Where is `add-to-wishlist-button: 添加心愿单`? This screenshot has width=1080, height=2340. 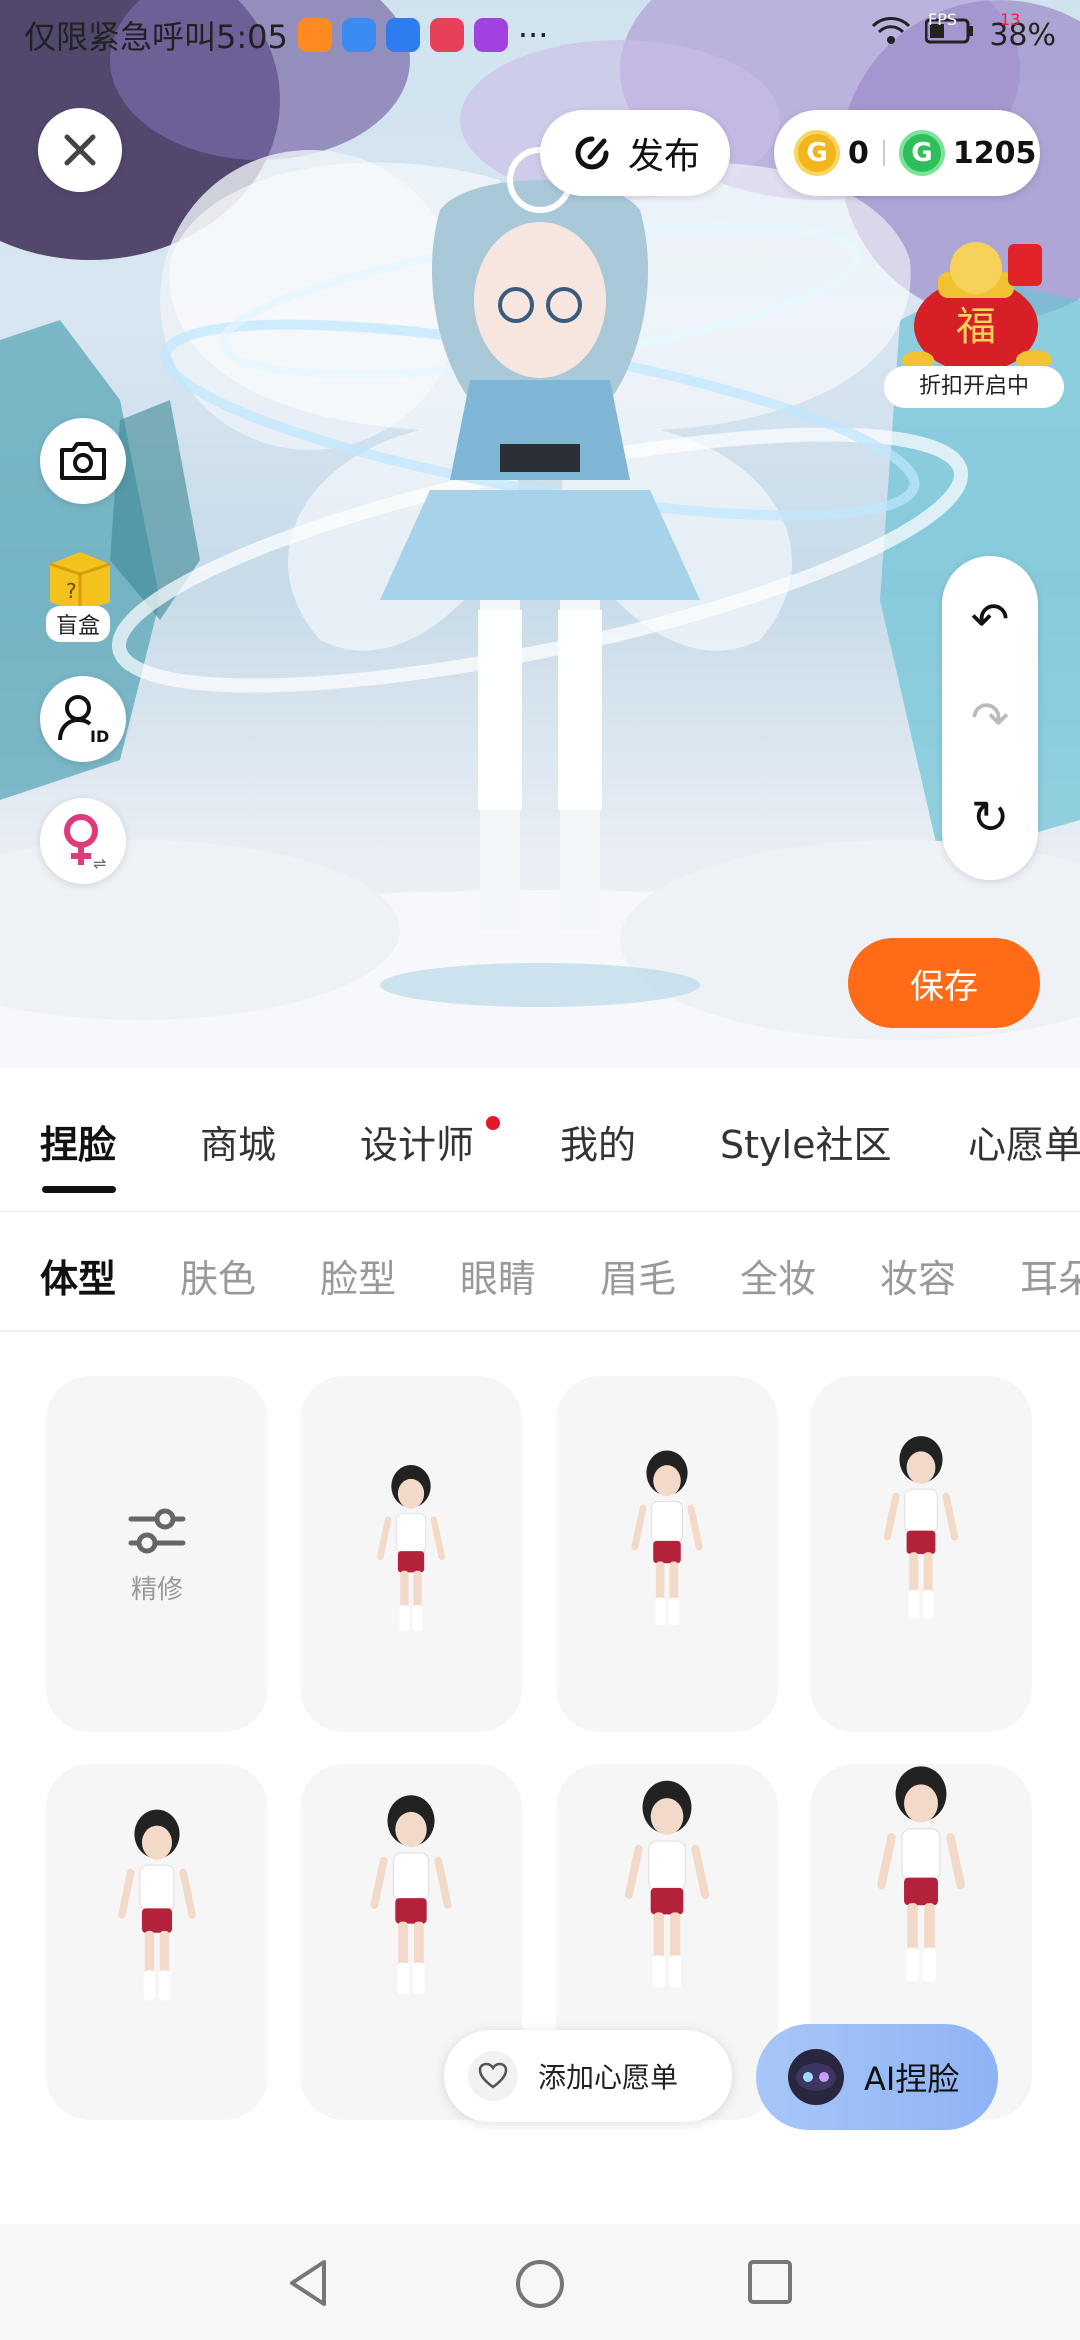 add-to-wishlist-button: 添加心愿单 is located at coordinates (588, 2076).